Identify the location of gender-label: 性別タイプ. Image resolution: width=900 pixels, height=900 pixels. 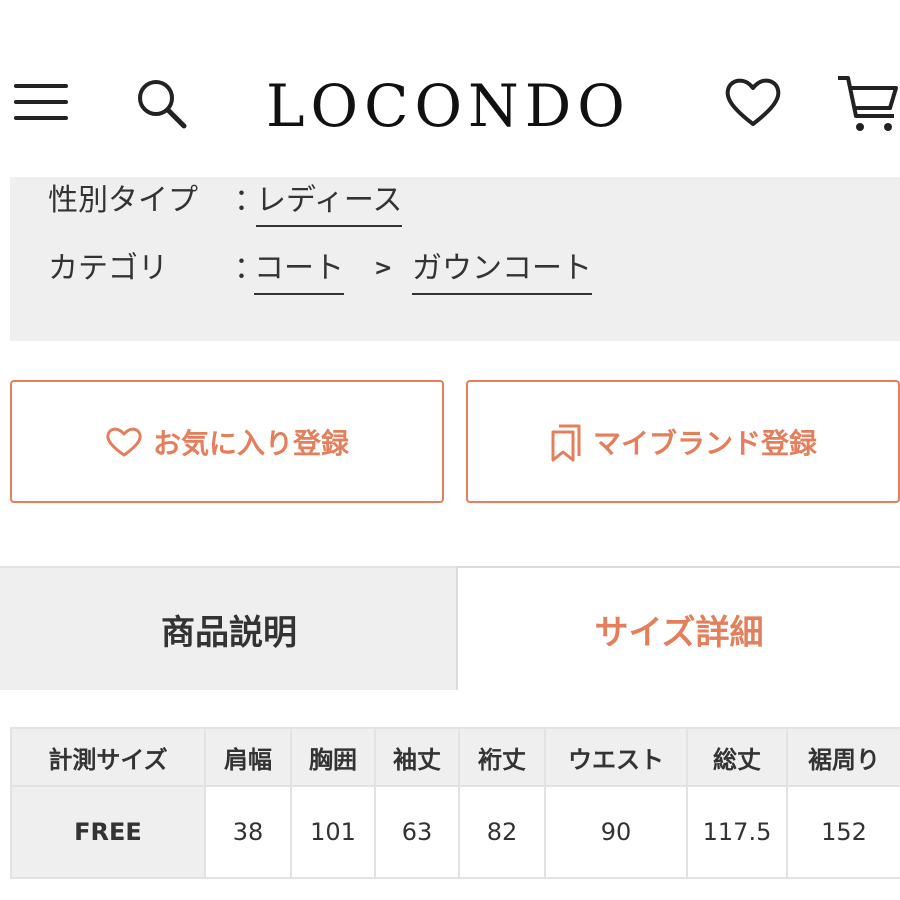
(123, 200).